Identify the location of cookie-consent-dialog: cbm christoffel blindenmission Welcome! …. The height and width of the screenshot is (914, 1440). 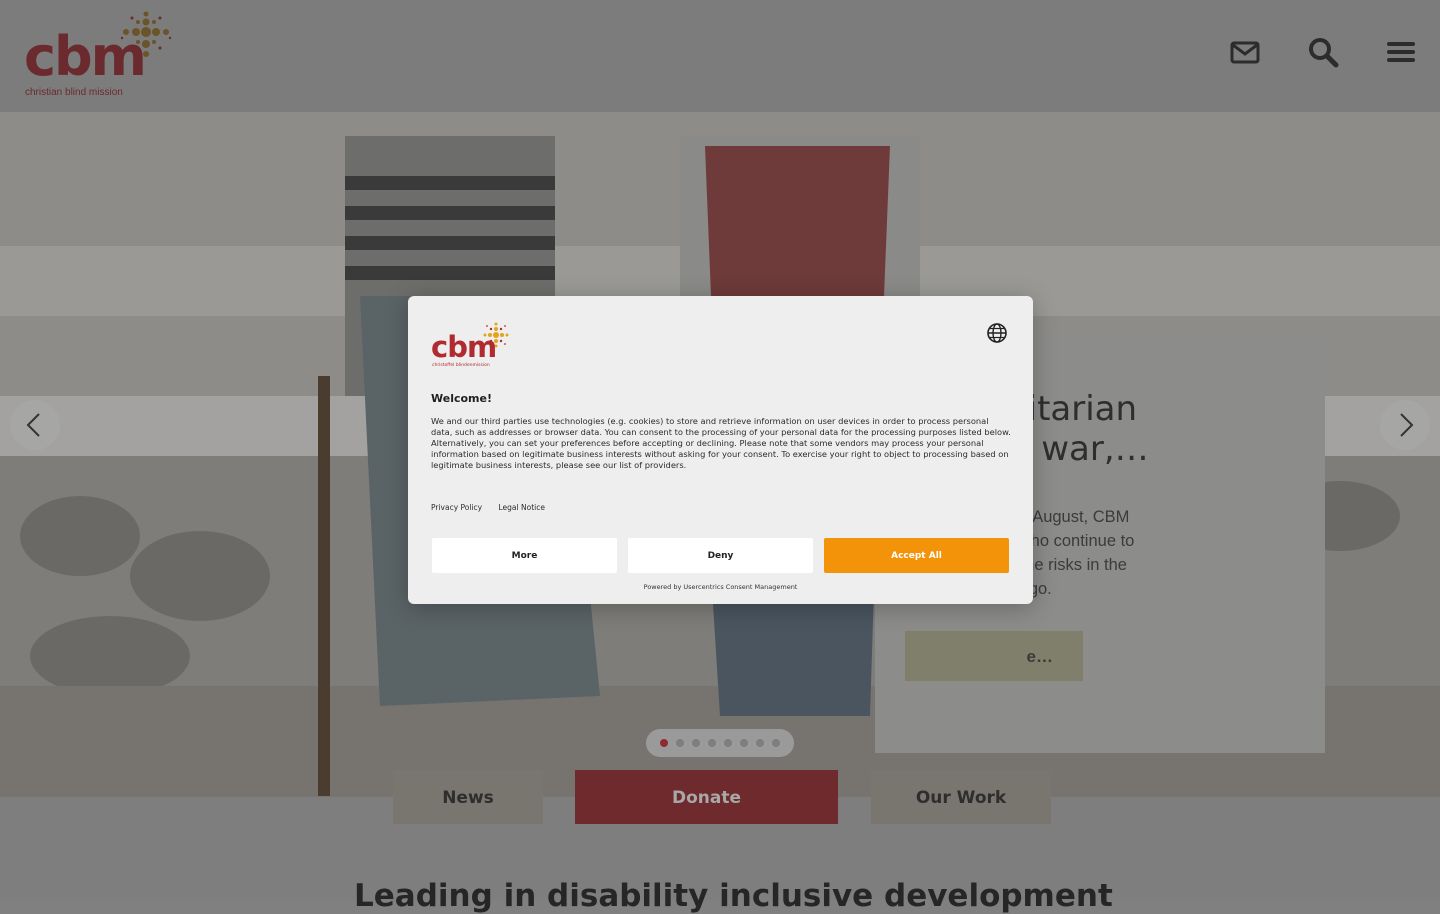
(720, 450).